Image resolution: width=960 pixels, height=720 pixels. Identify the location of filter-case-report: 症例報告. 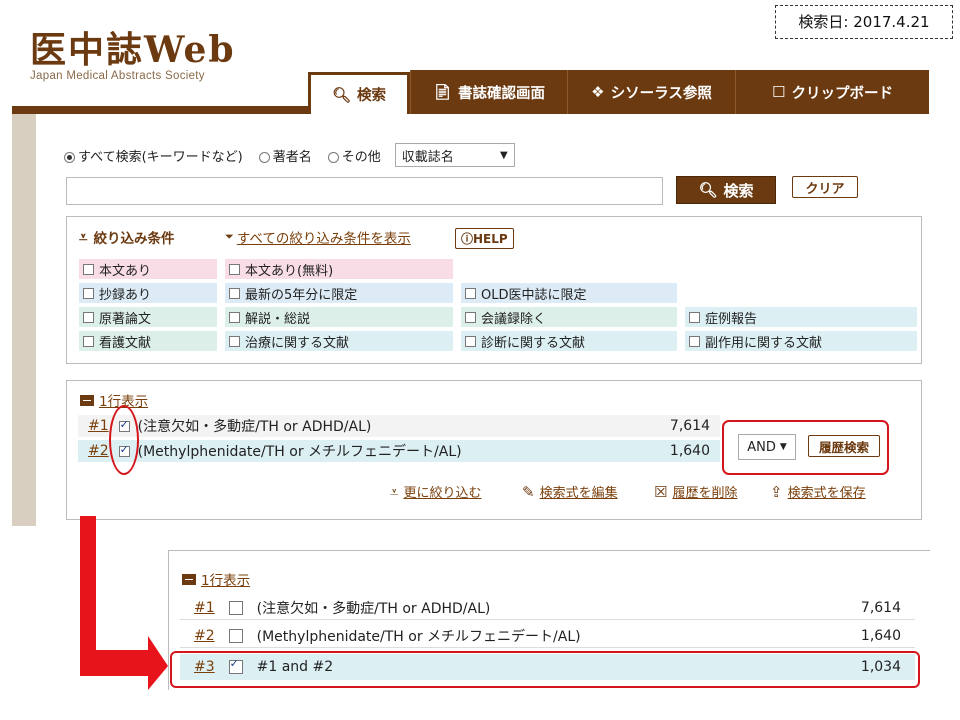
(801, 317).